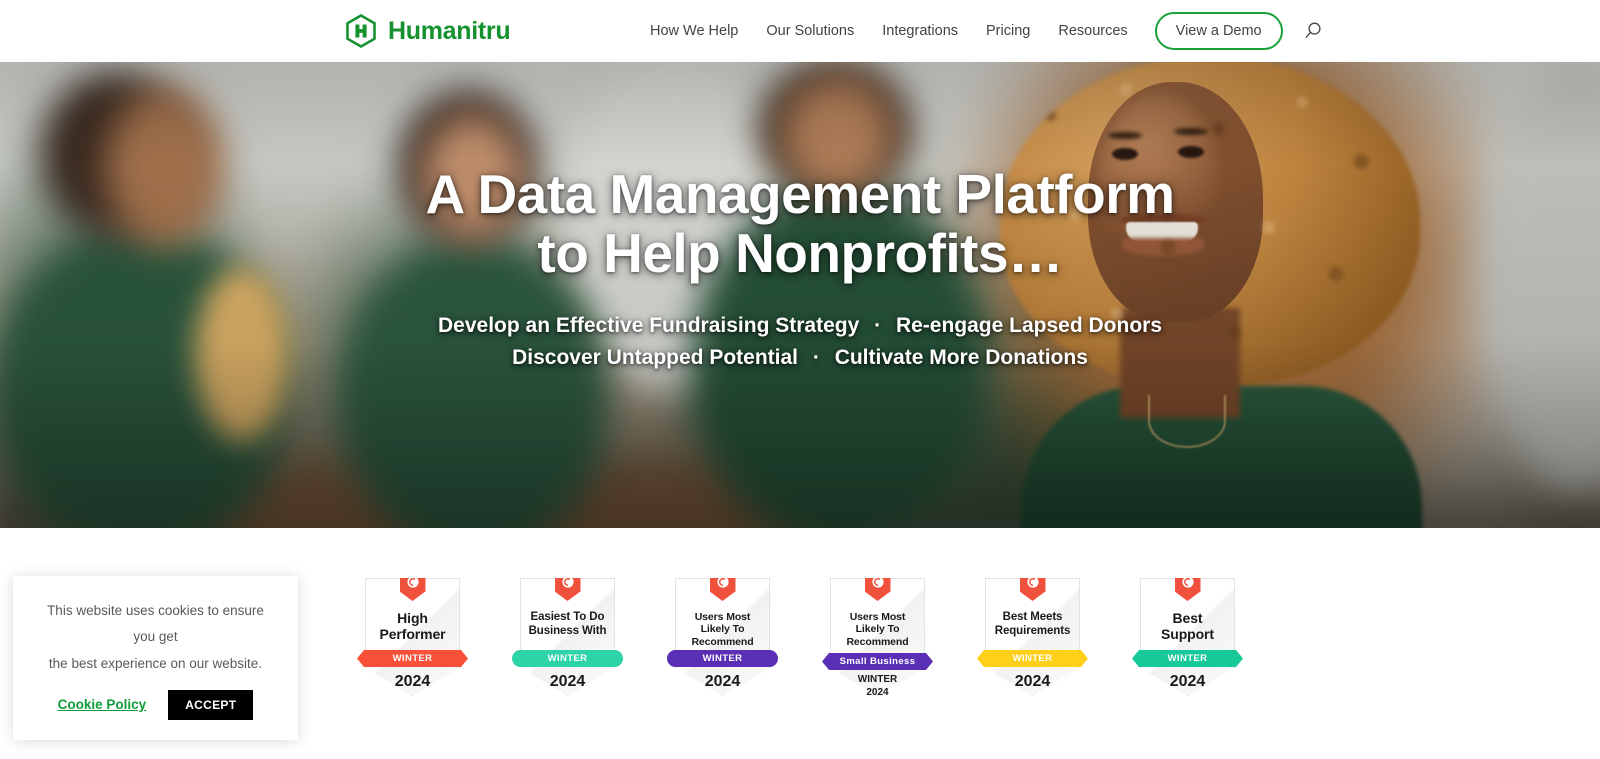 The height and width of the screenshot is (759, 1600). I want to click on badge-footer: WINTER 2024, so click(877, 686).